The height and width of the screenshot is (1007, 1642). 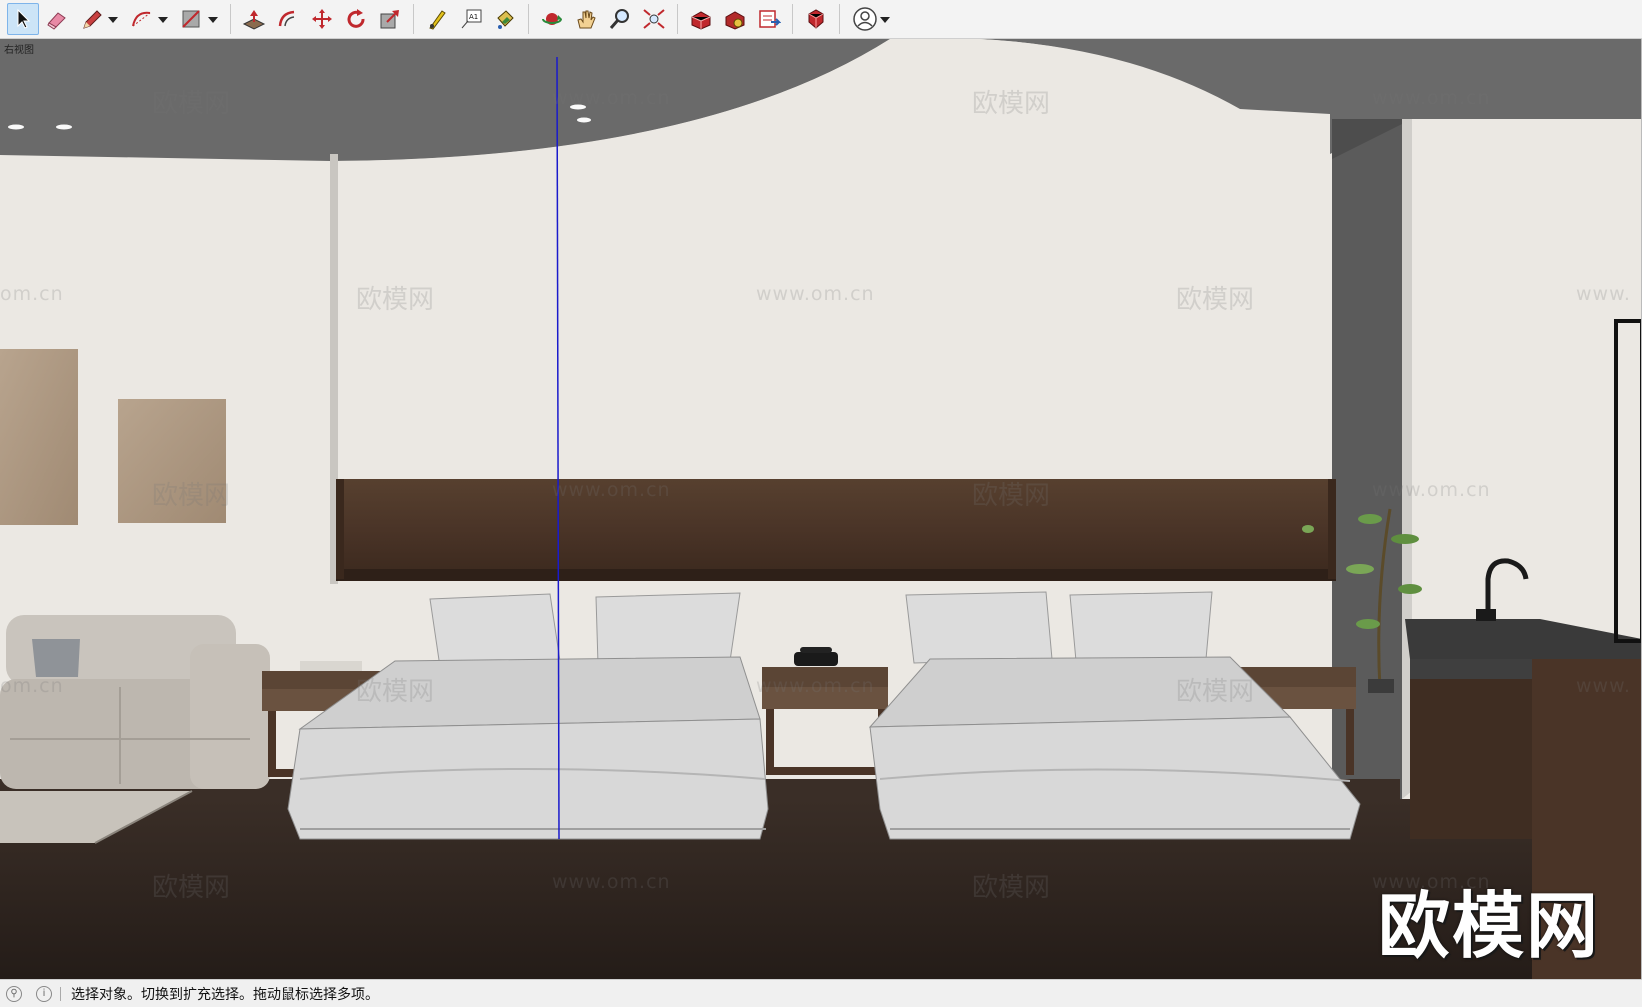 I want to click on push-pull-icon, so click(x=254, y=20).